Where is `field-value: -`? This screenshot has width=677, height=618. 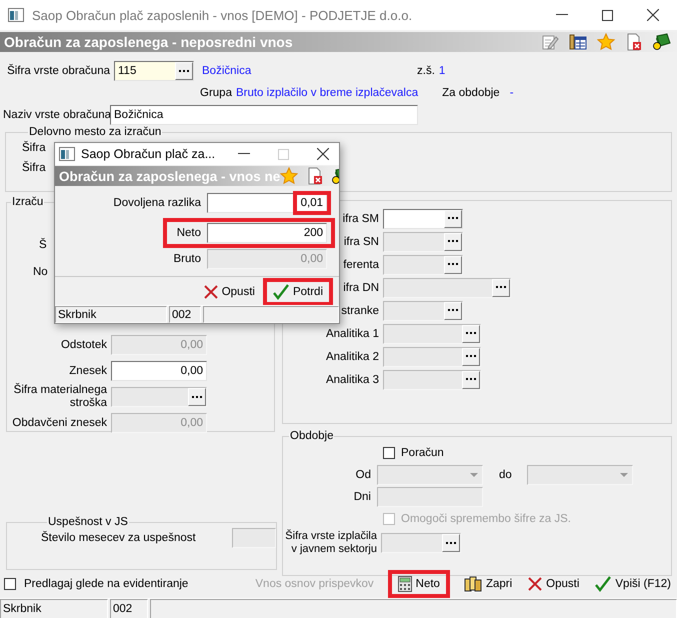
field-value: - is located at coordinates (512, 93).